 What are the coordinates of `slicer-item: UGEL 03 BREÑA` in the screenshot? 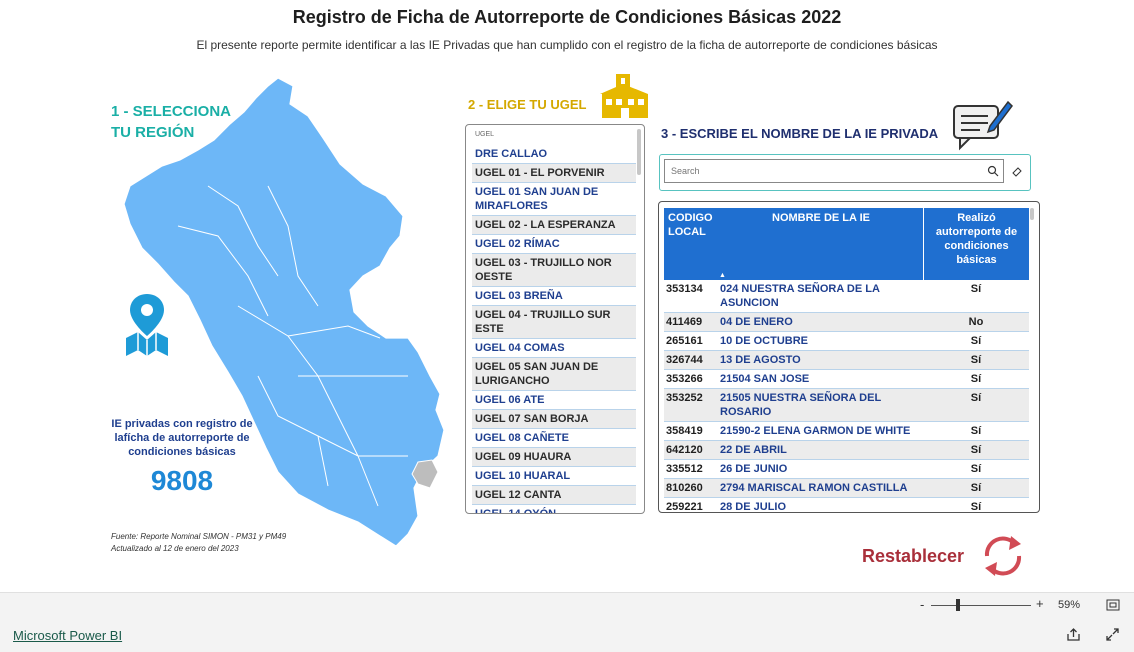 It's located at (554, 296).